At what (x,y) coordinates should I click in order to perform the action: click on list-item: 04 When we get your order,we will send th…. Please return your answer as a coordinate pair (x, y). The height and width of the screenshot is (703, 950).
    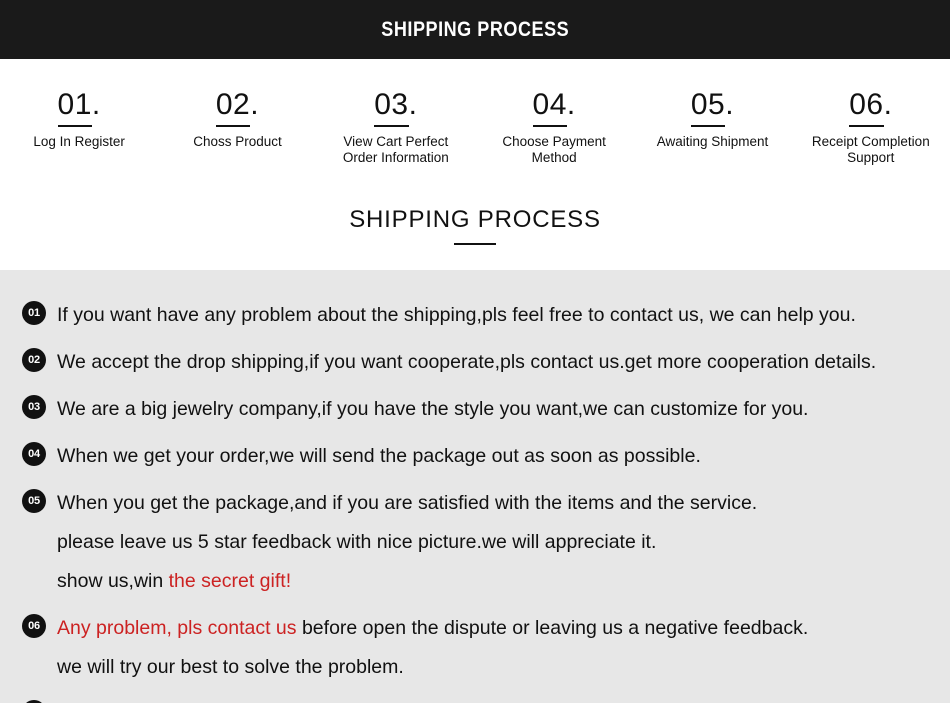
    Looking at the image, I should click on (475, 456).